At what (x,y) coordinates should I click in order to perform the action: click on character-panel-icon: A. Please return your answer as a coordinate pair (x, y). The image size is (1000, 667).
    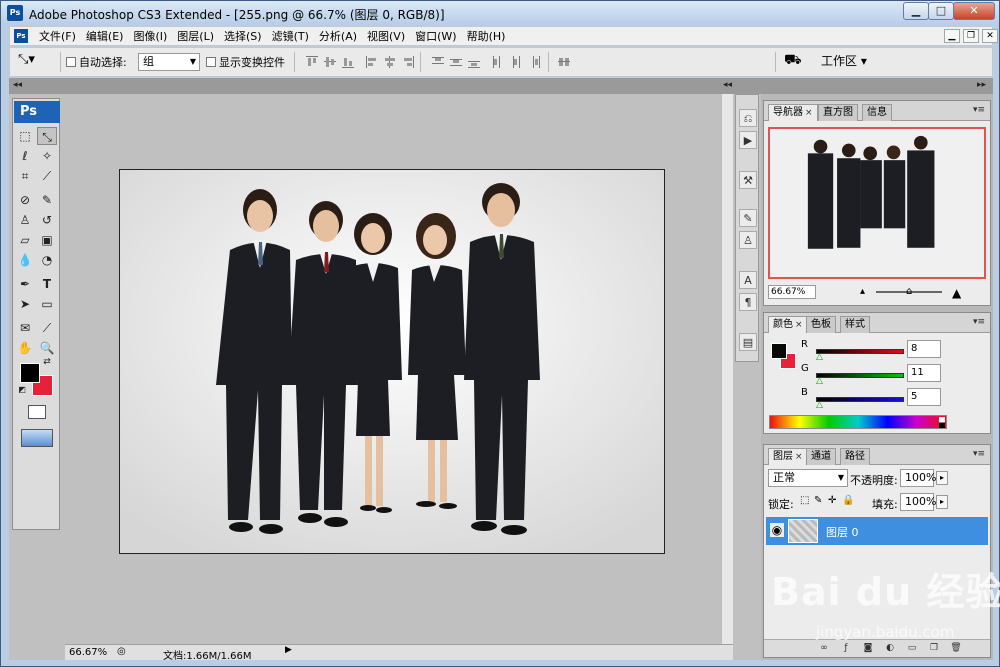
    Looking at the image, I should click on (748, 280).